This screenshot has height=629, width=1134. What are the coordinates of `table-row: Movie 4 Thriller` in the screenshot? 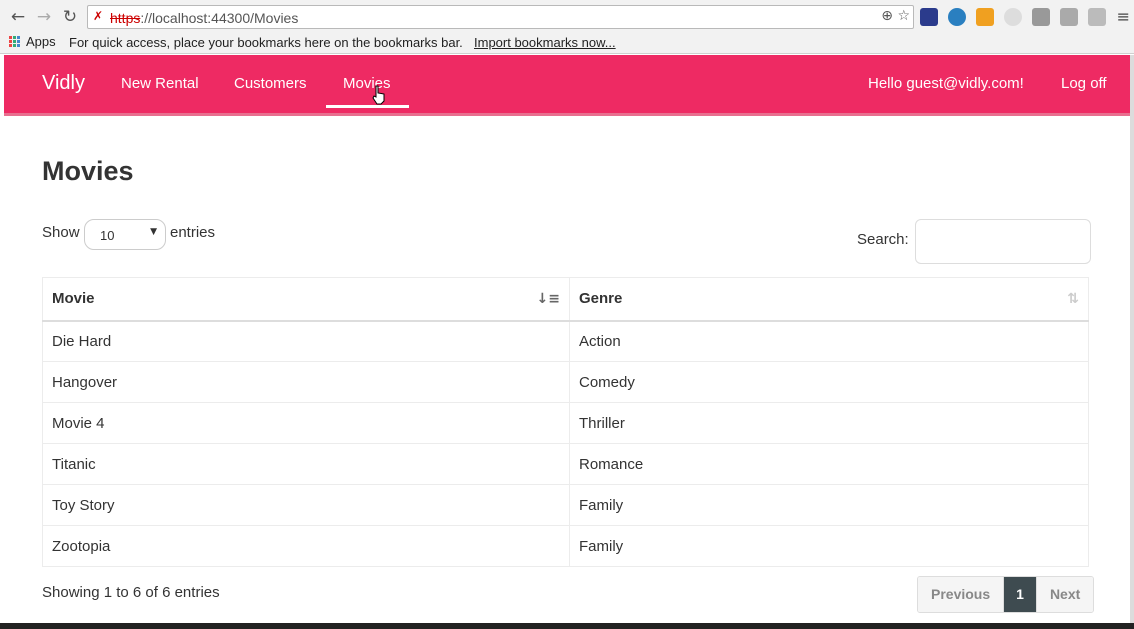 It's located at (565, 423).